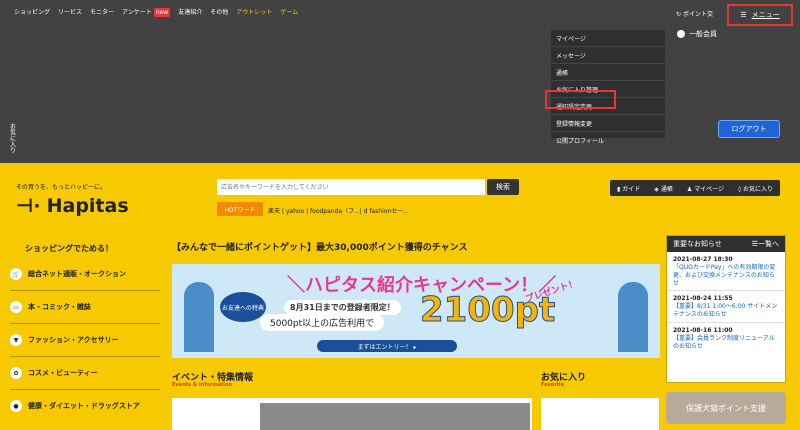 The image size is (800, 430). What do you see at coordinates (580, 99) in the screenshot?
I see `highlight-box-notification-settings` at bounding box center [580, 99].